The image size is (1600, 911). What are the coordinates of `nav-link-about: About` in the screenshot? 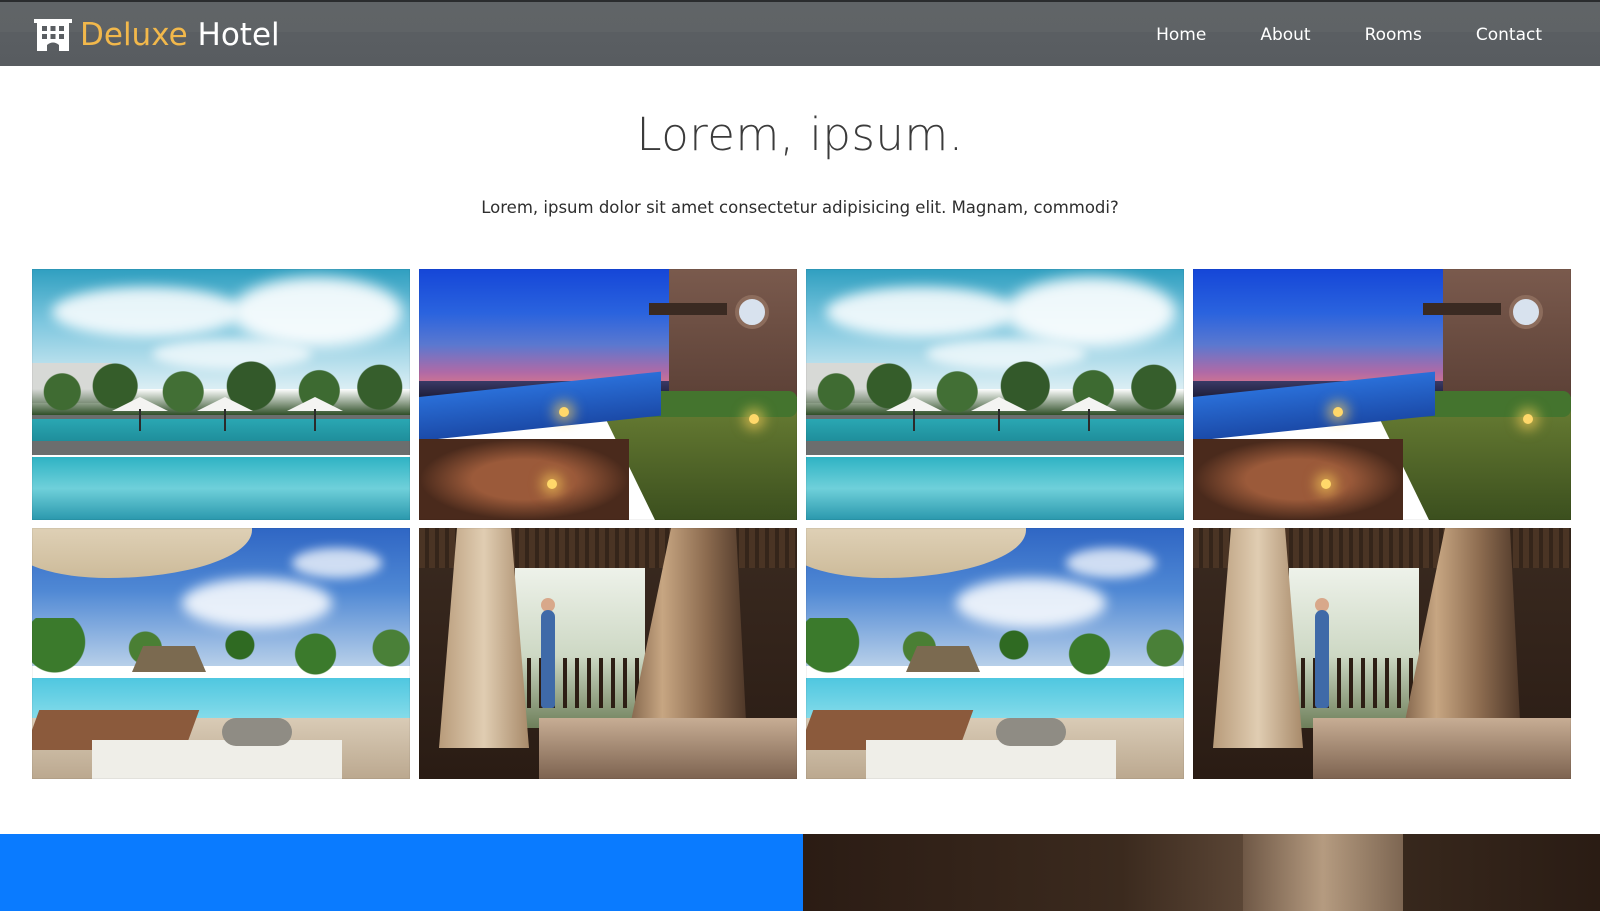 It's located at (1285, 35).